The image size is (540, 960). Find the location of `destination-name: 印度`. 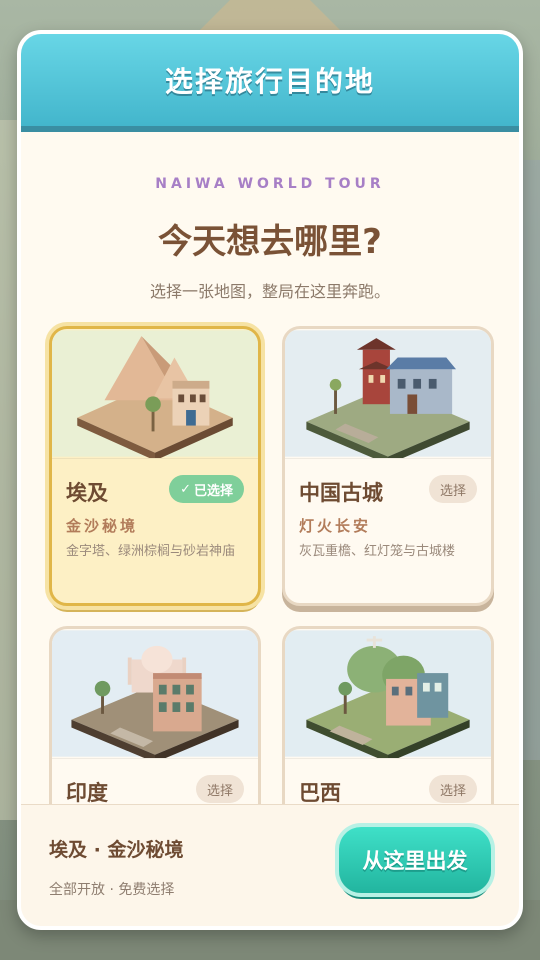

destination-name: 印度 is located at coordinates (87, 793).